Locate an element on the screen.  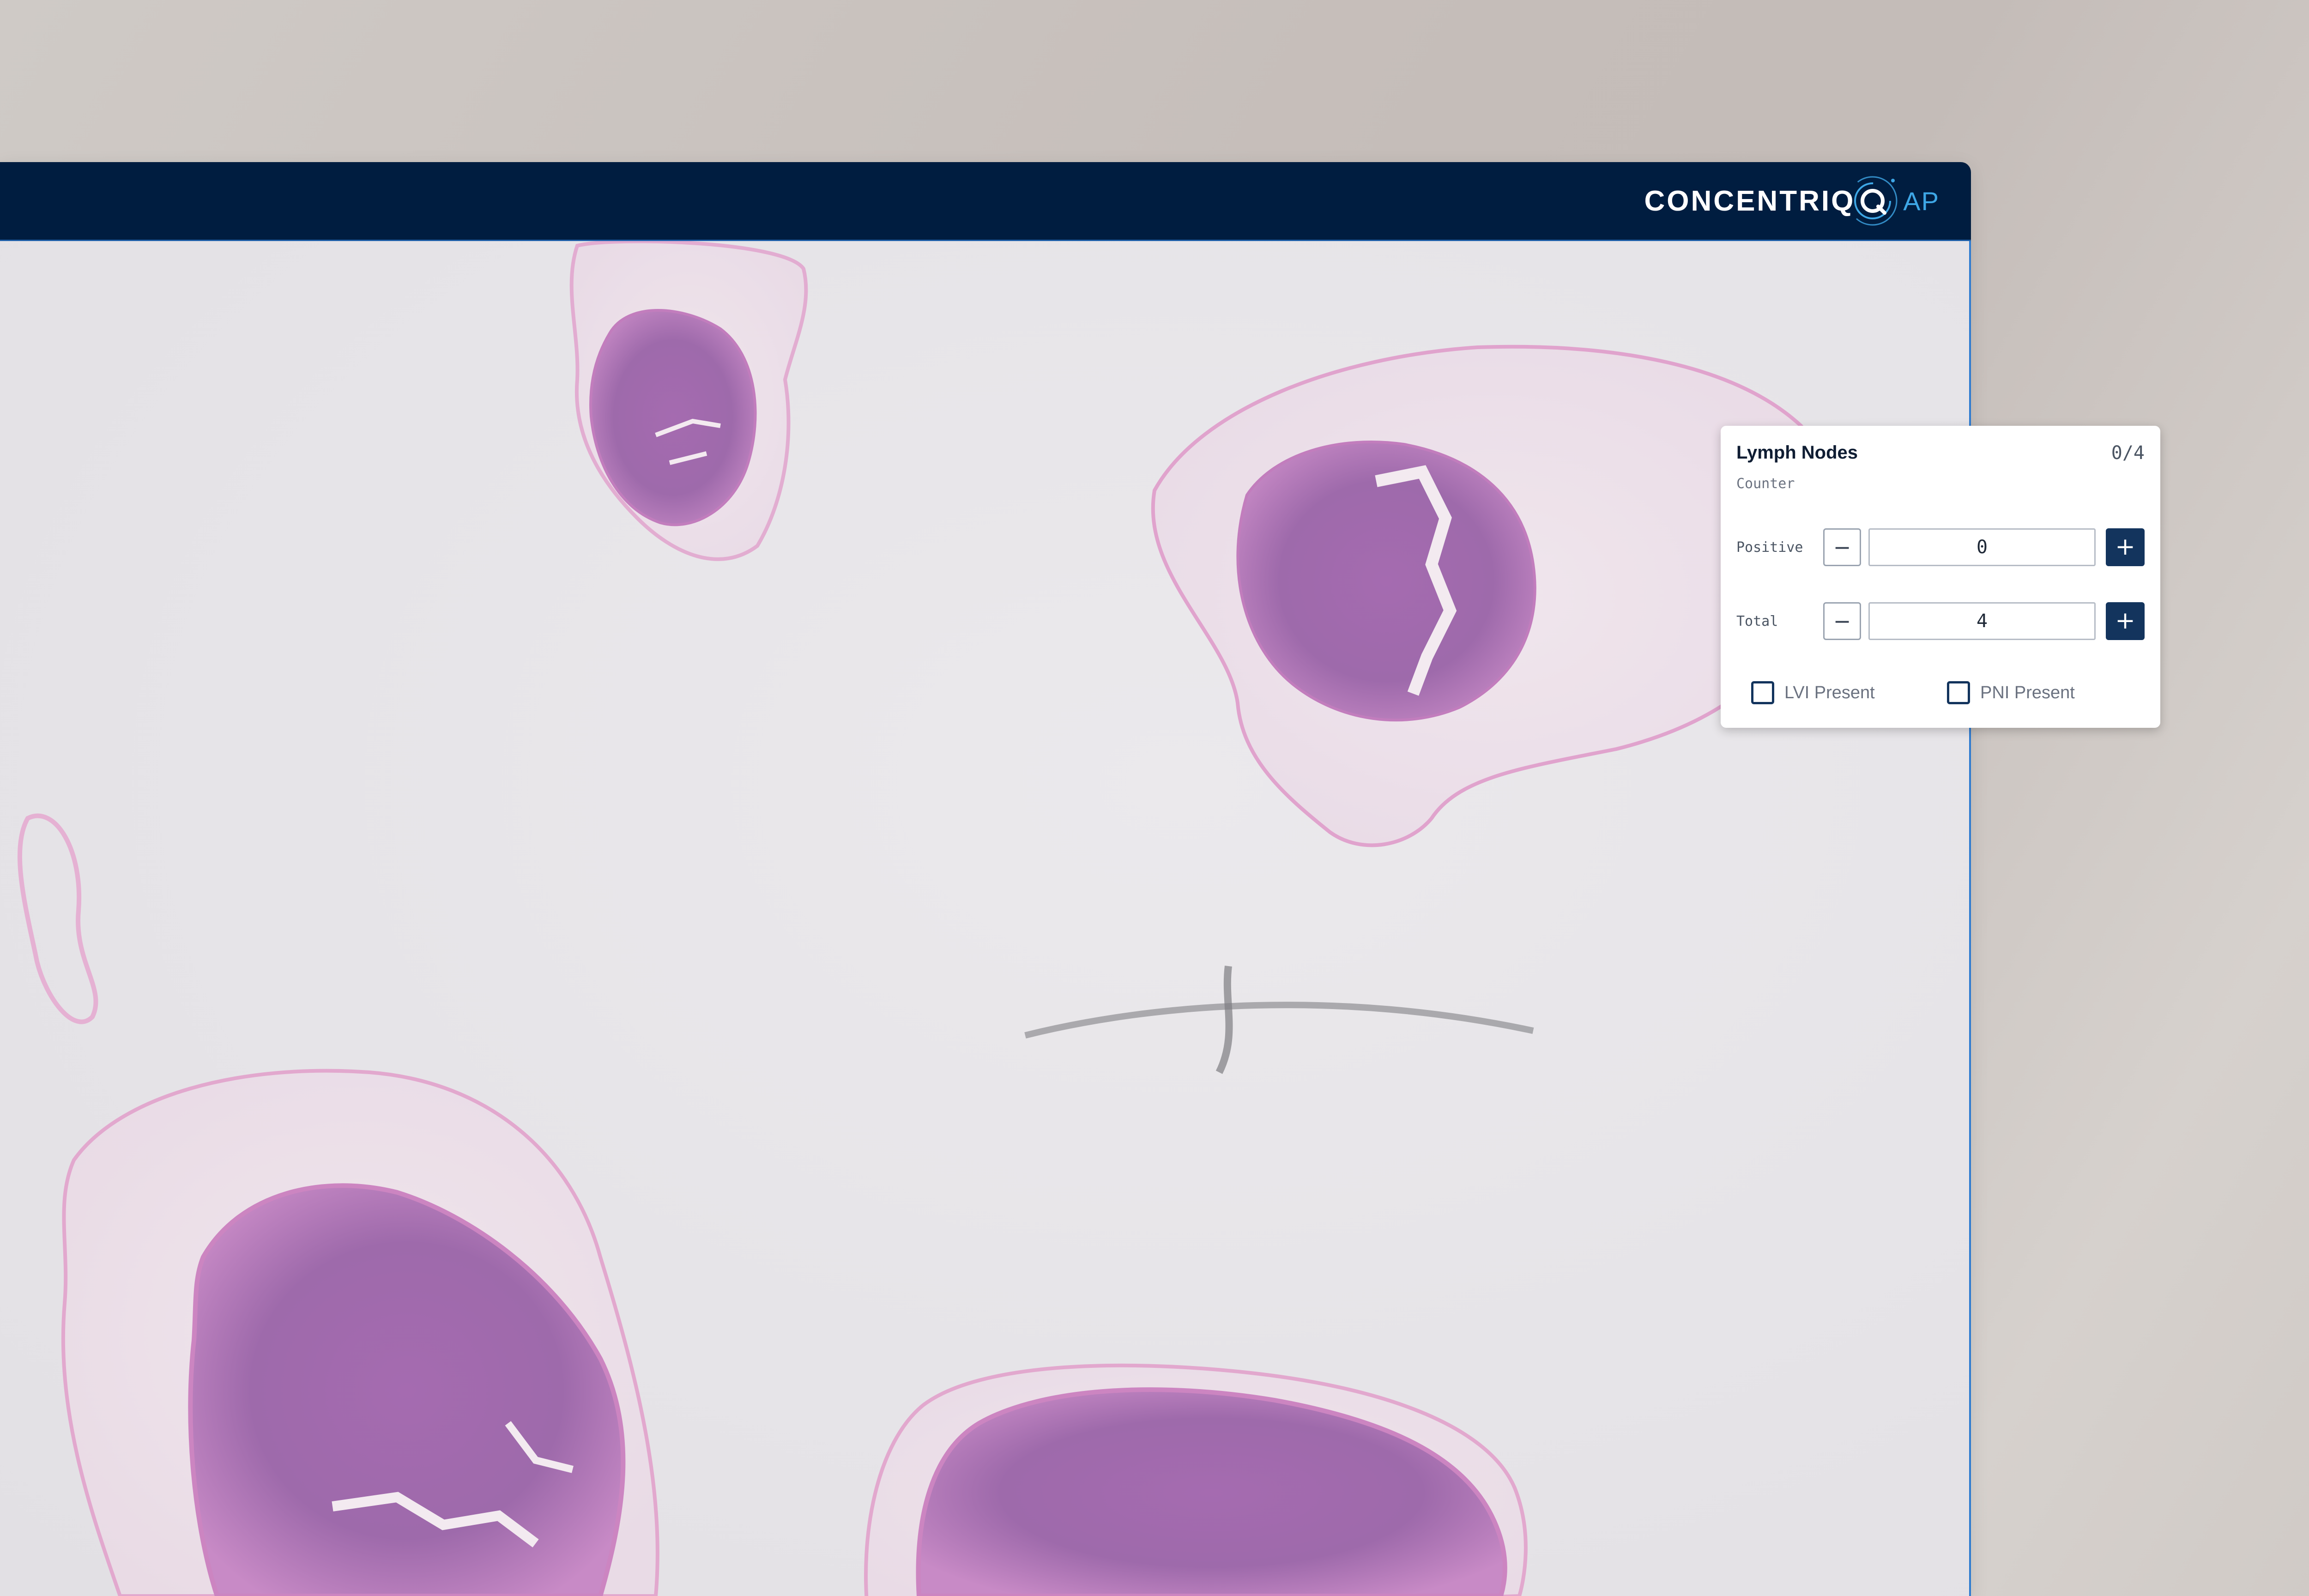
concentric-rings-q-icon is located at coordinates (1873, 201).